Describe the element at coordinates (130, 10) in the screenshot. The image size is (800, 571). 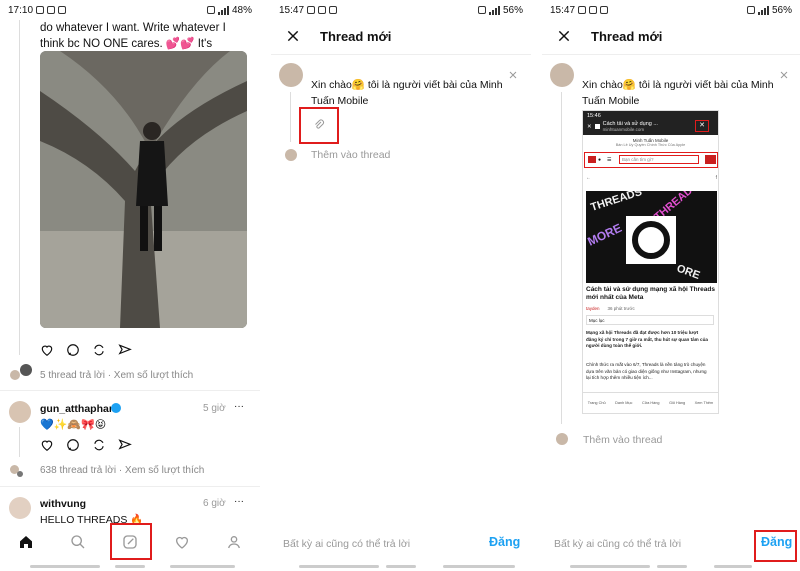
I see `status-bar: 17:10 48%` at that location.